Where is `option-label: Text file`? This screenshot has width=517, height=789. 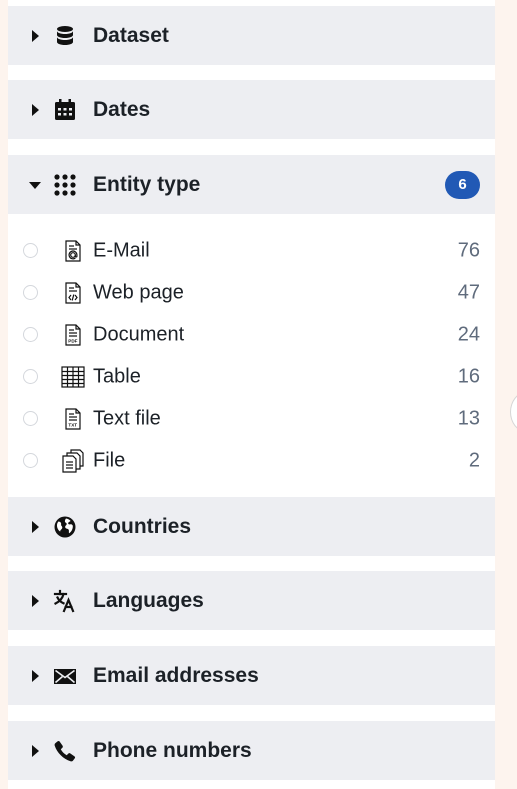 option-label: Text file is located at coordinates (127, 418).